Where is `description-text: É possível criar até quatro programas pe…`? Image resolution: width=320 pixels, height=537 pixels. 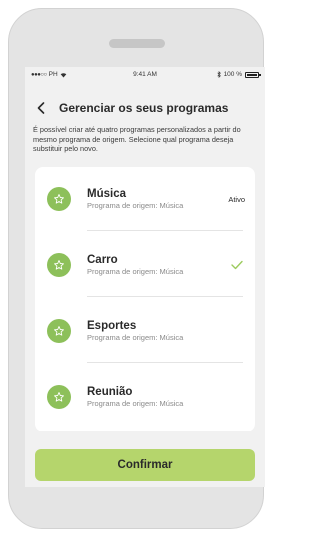 description-text: É possível criar até quatro programas pe… is located at coordinates (137, 139).